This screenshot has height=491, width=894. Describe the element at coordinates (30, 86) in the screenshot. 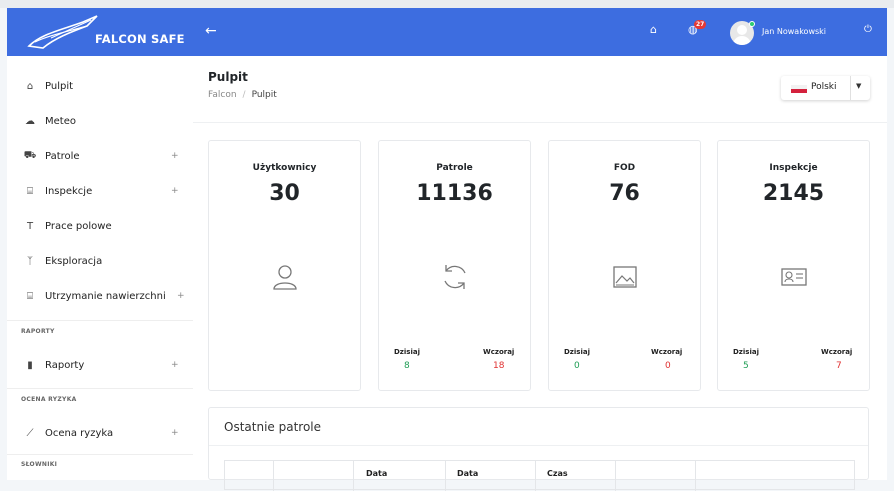

I see `home-icon: ⌂` at that location.